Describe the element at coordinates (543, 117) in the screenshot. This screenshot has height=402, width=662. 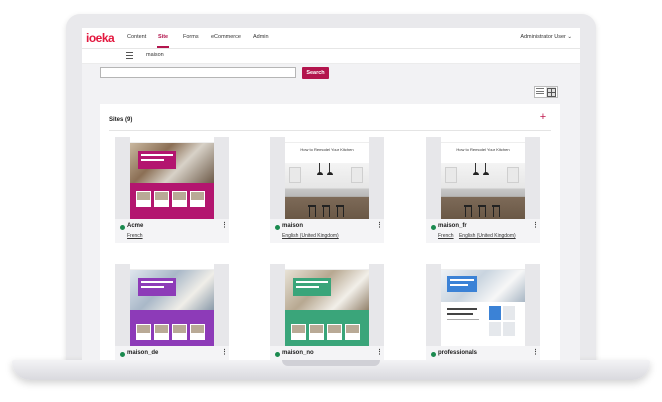
I see `add-site-button: +` at that location.